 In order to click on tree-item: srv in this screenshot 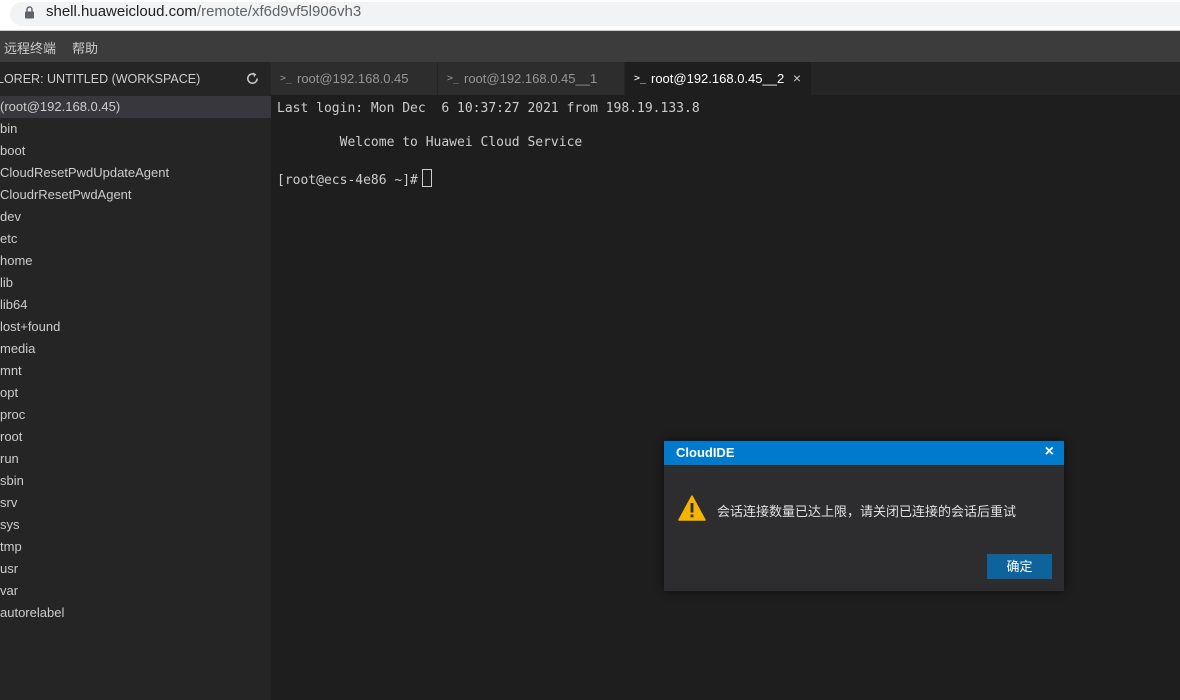, I will do `click(135, 503)`.